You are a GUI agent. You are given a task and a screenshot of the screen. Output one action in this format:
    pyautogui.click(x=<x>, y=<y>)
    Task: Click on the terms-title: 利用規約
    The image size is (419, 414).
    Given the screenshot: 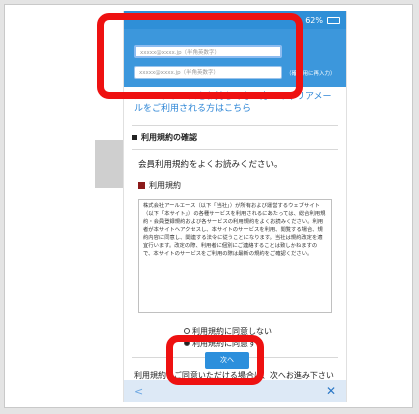 What is the action you would take?
    pyautogui.click(x=165, y=185)
    